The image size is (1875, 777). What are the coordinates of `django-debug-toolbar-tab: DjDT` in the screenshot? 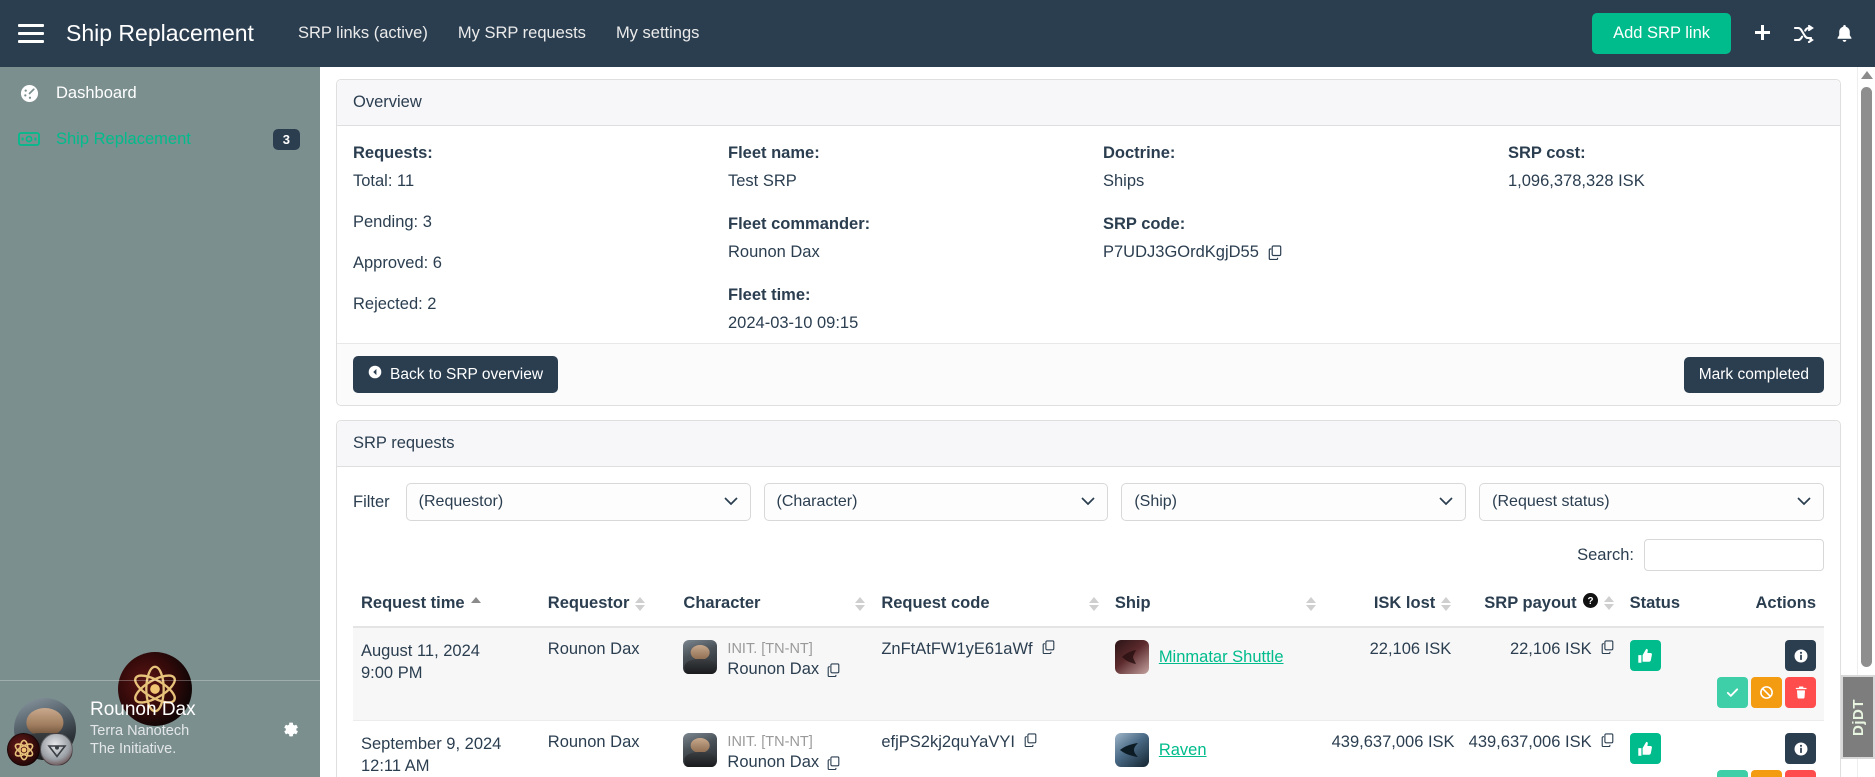 It's located at (1858, 717).